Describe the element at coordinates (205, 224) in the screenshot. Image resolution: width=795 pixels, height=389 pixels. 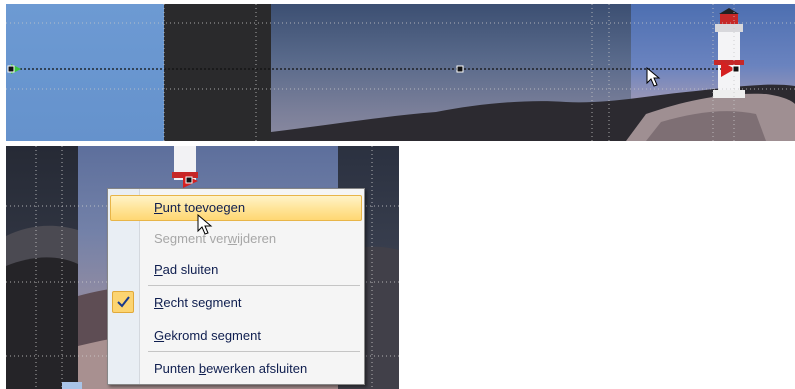
I see `menu-cursor-icon` at that location.